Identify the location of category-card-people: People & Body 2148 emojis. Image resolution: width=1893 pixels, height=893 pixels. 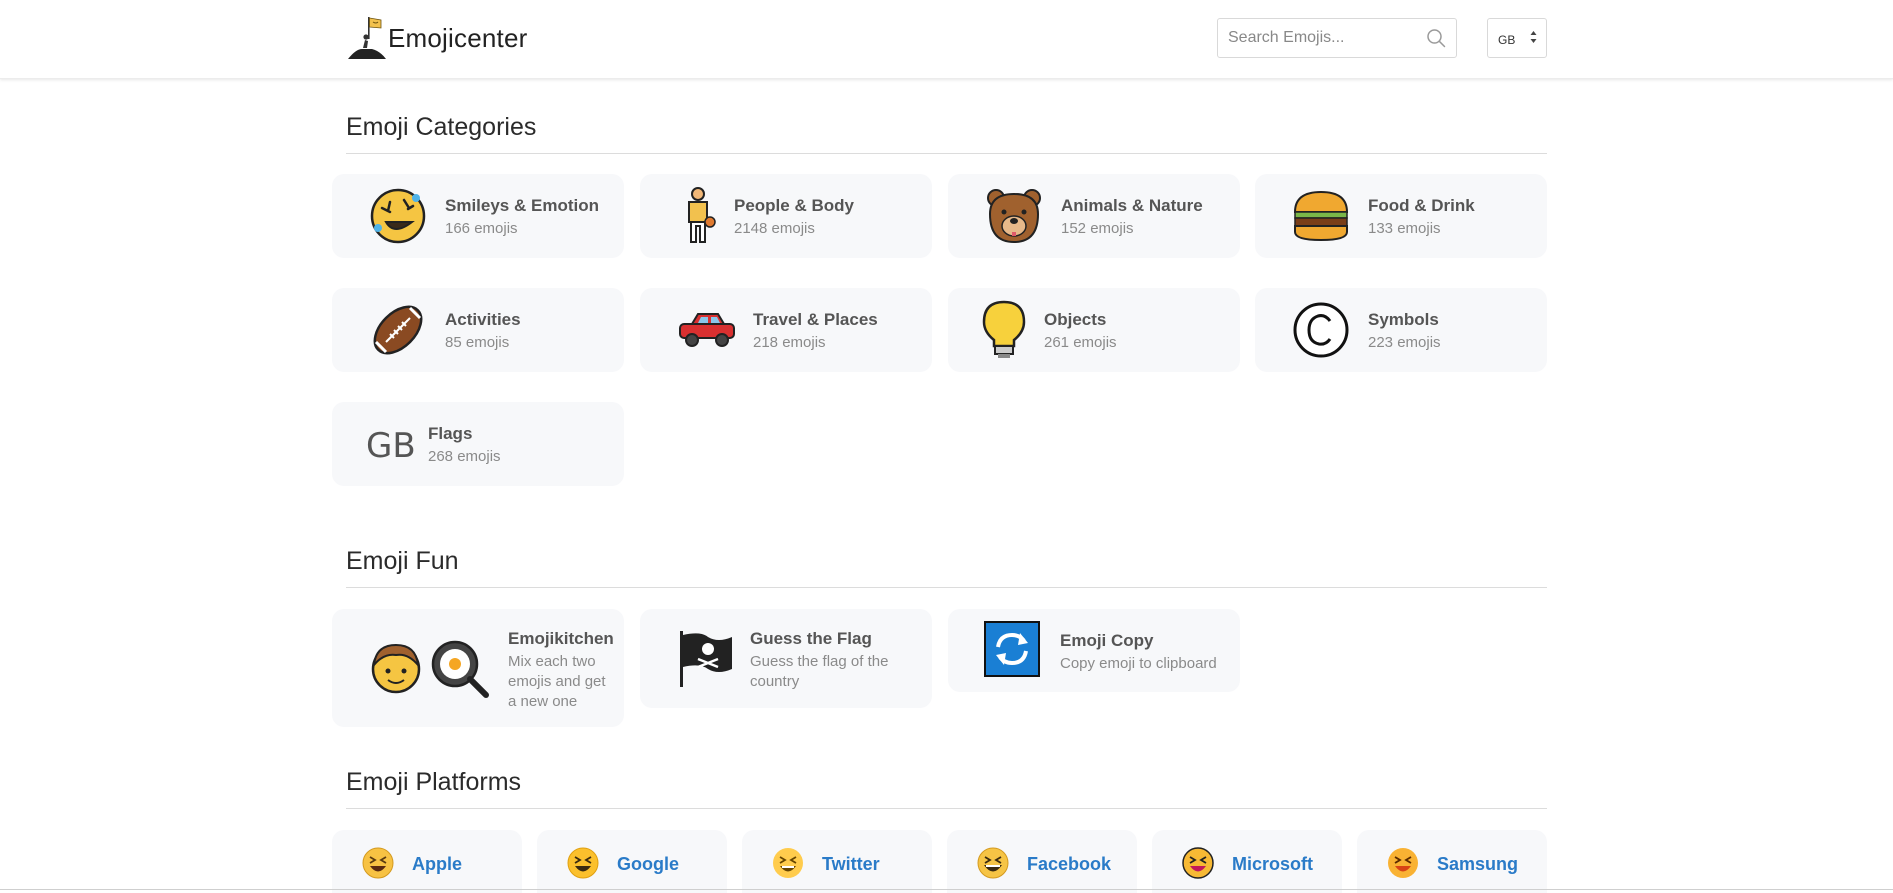
(786, 216).